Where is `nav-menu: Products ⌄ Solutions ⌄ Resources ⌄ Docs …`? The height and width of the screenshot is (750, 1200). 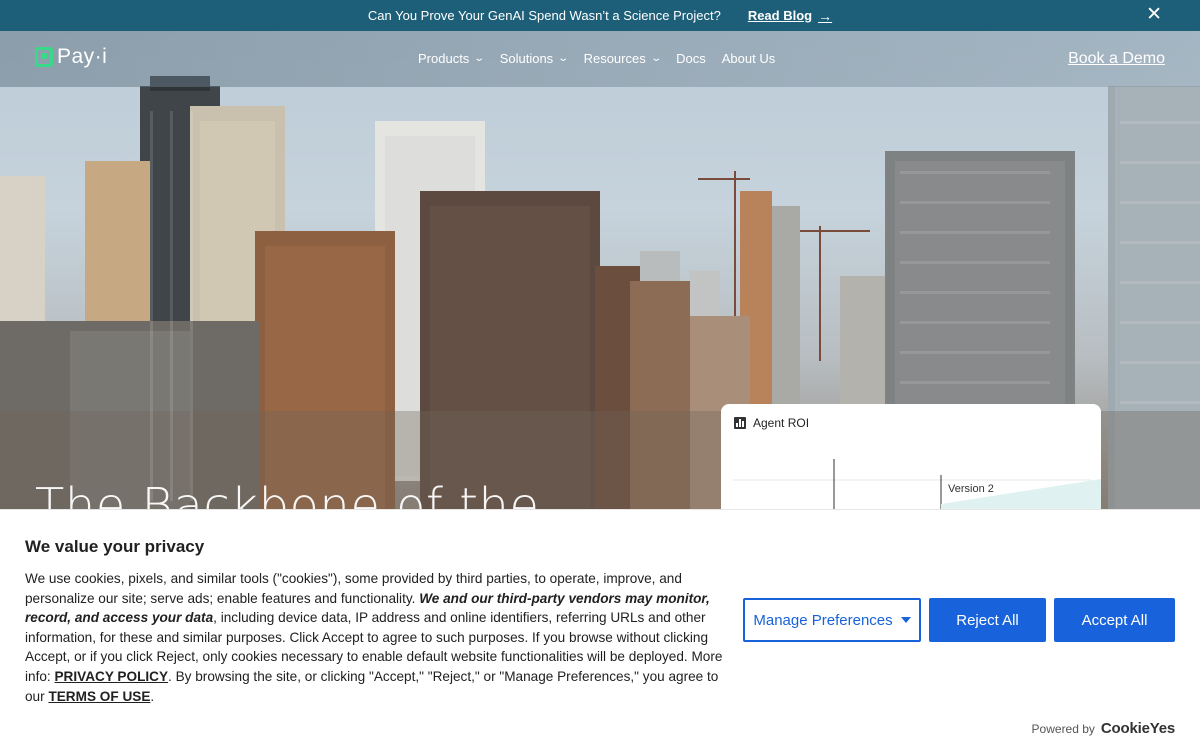 nav-menu: Products ⌄ Solutions ⌄ Resources ⌄ Docs … is located at coordinates (604, 58).